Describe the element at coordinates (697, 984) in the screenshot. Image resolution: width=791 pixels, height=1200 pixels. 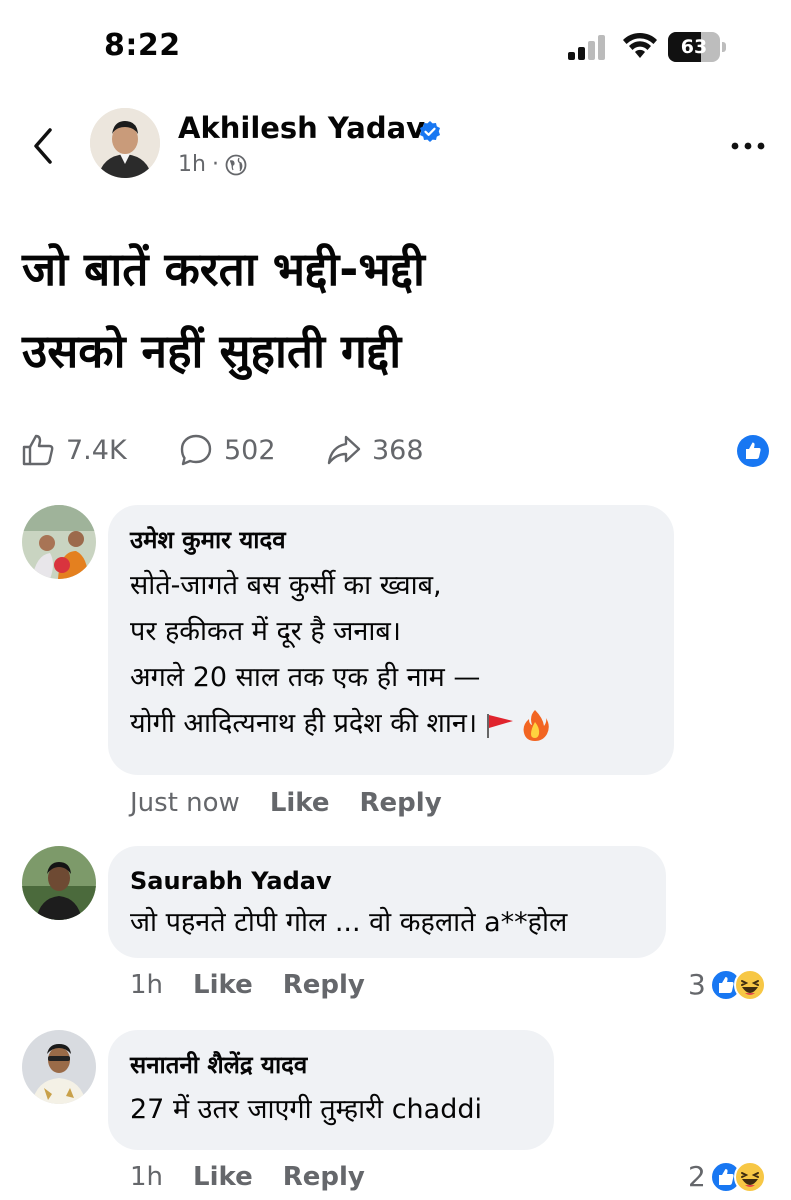
I see `reaction-count: 3` at that location.